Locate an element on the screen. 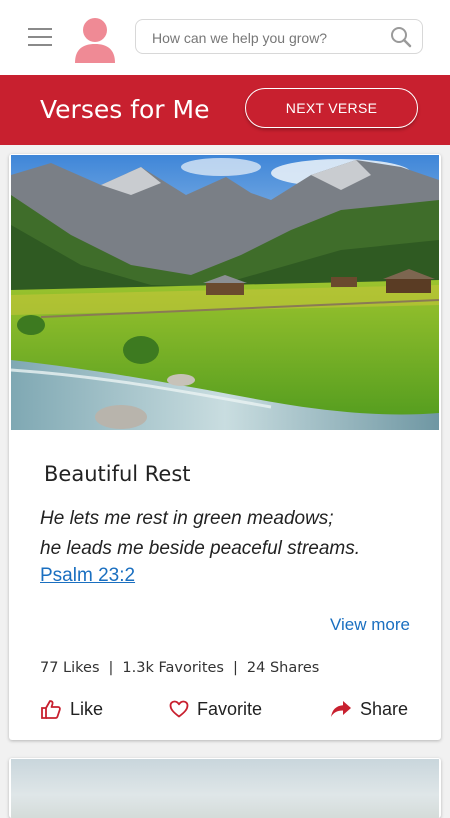 The image size is (450, 818). verse-line: He lets me rest in green meadows; is located at coordinates (187, 518).